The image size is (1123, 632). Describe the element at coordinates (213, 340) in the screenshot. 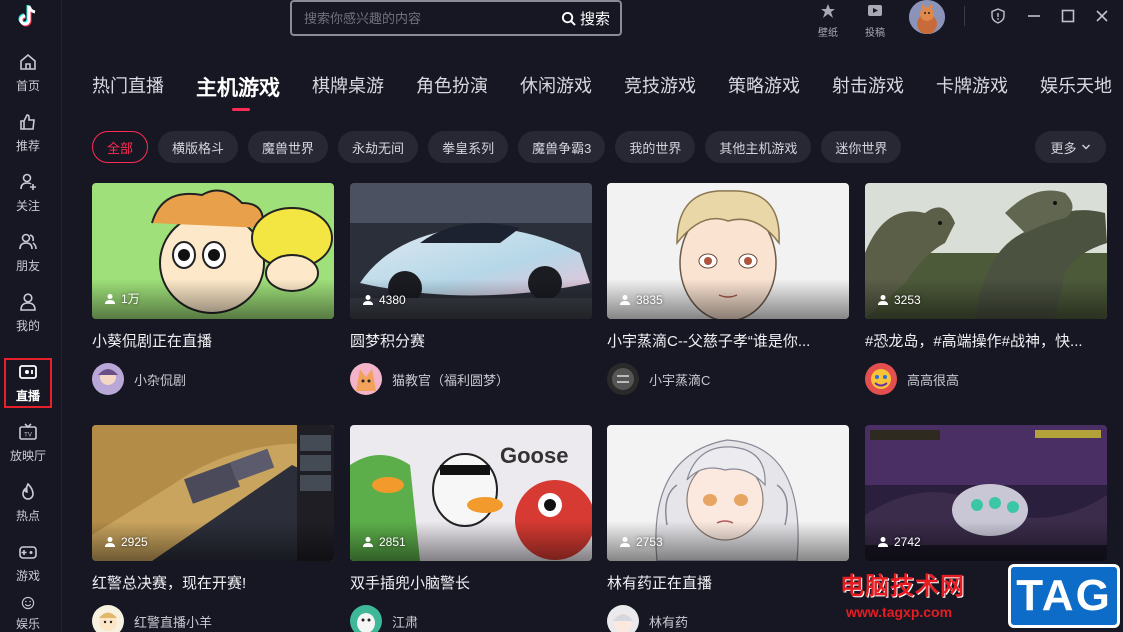

I see `card-title: 小葵侃剧正在直播` at that location.